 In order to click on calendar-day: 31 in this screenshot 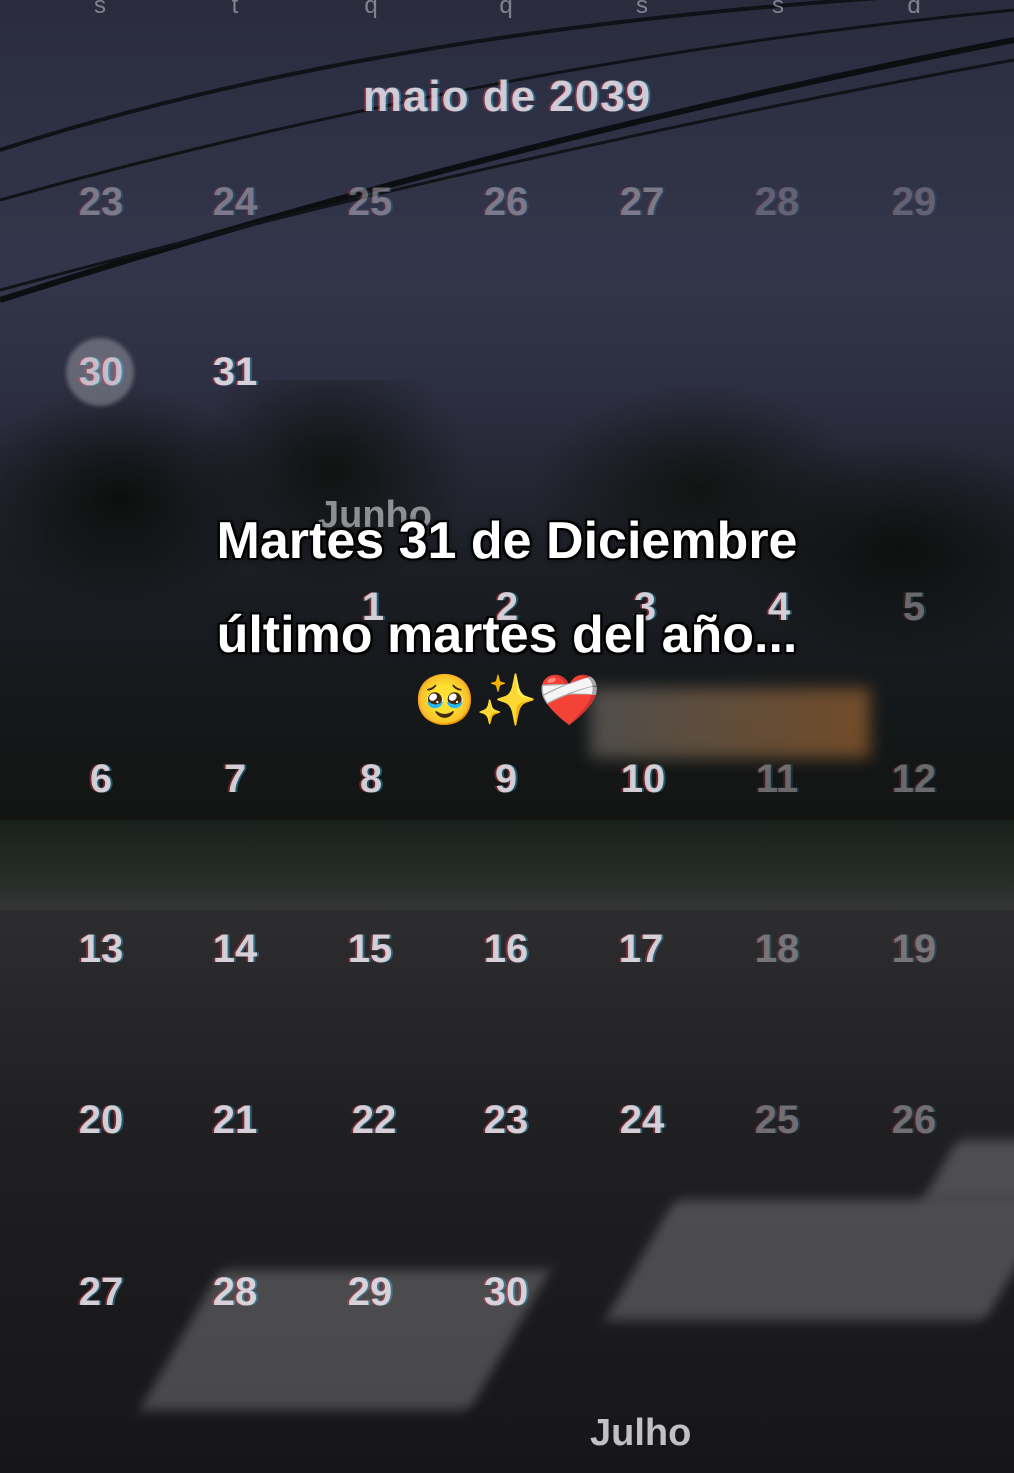, I will do `click(235, 372)`.